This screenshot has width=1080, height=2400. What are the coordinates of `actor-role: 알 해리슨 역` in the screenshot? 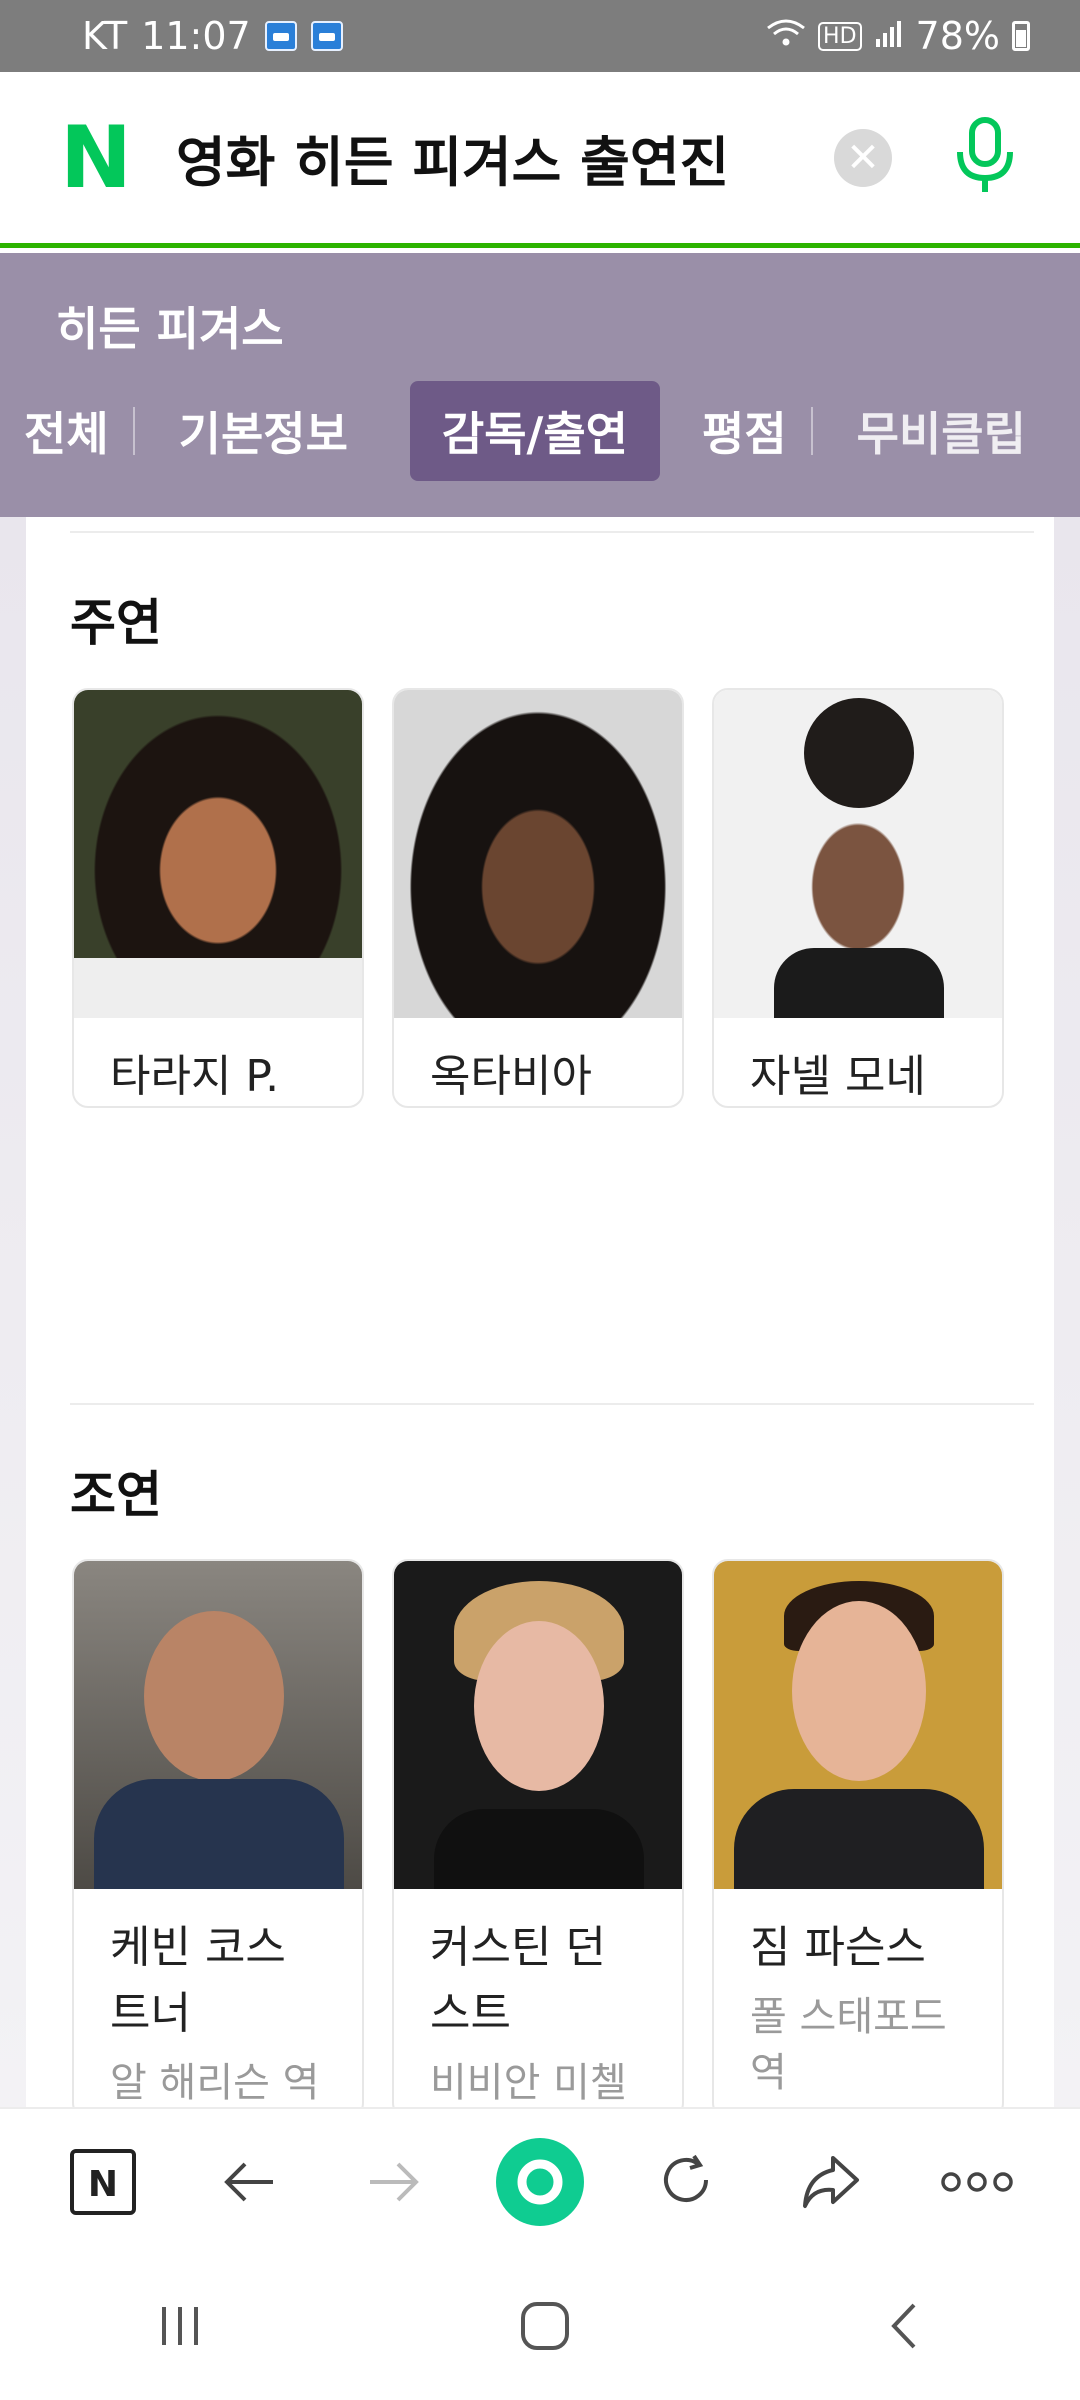 It's located at (215, 2083).